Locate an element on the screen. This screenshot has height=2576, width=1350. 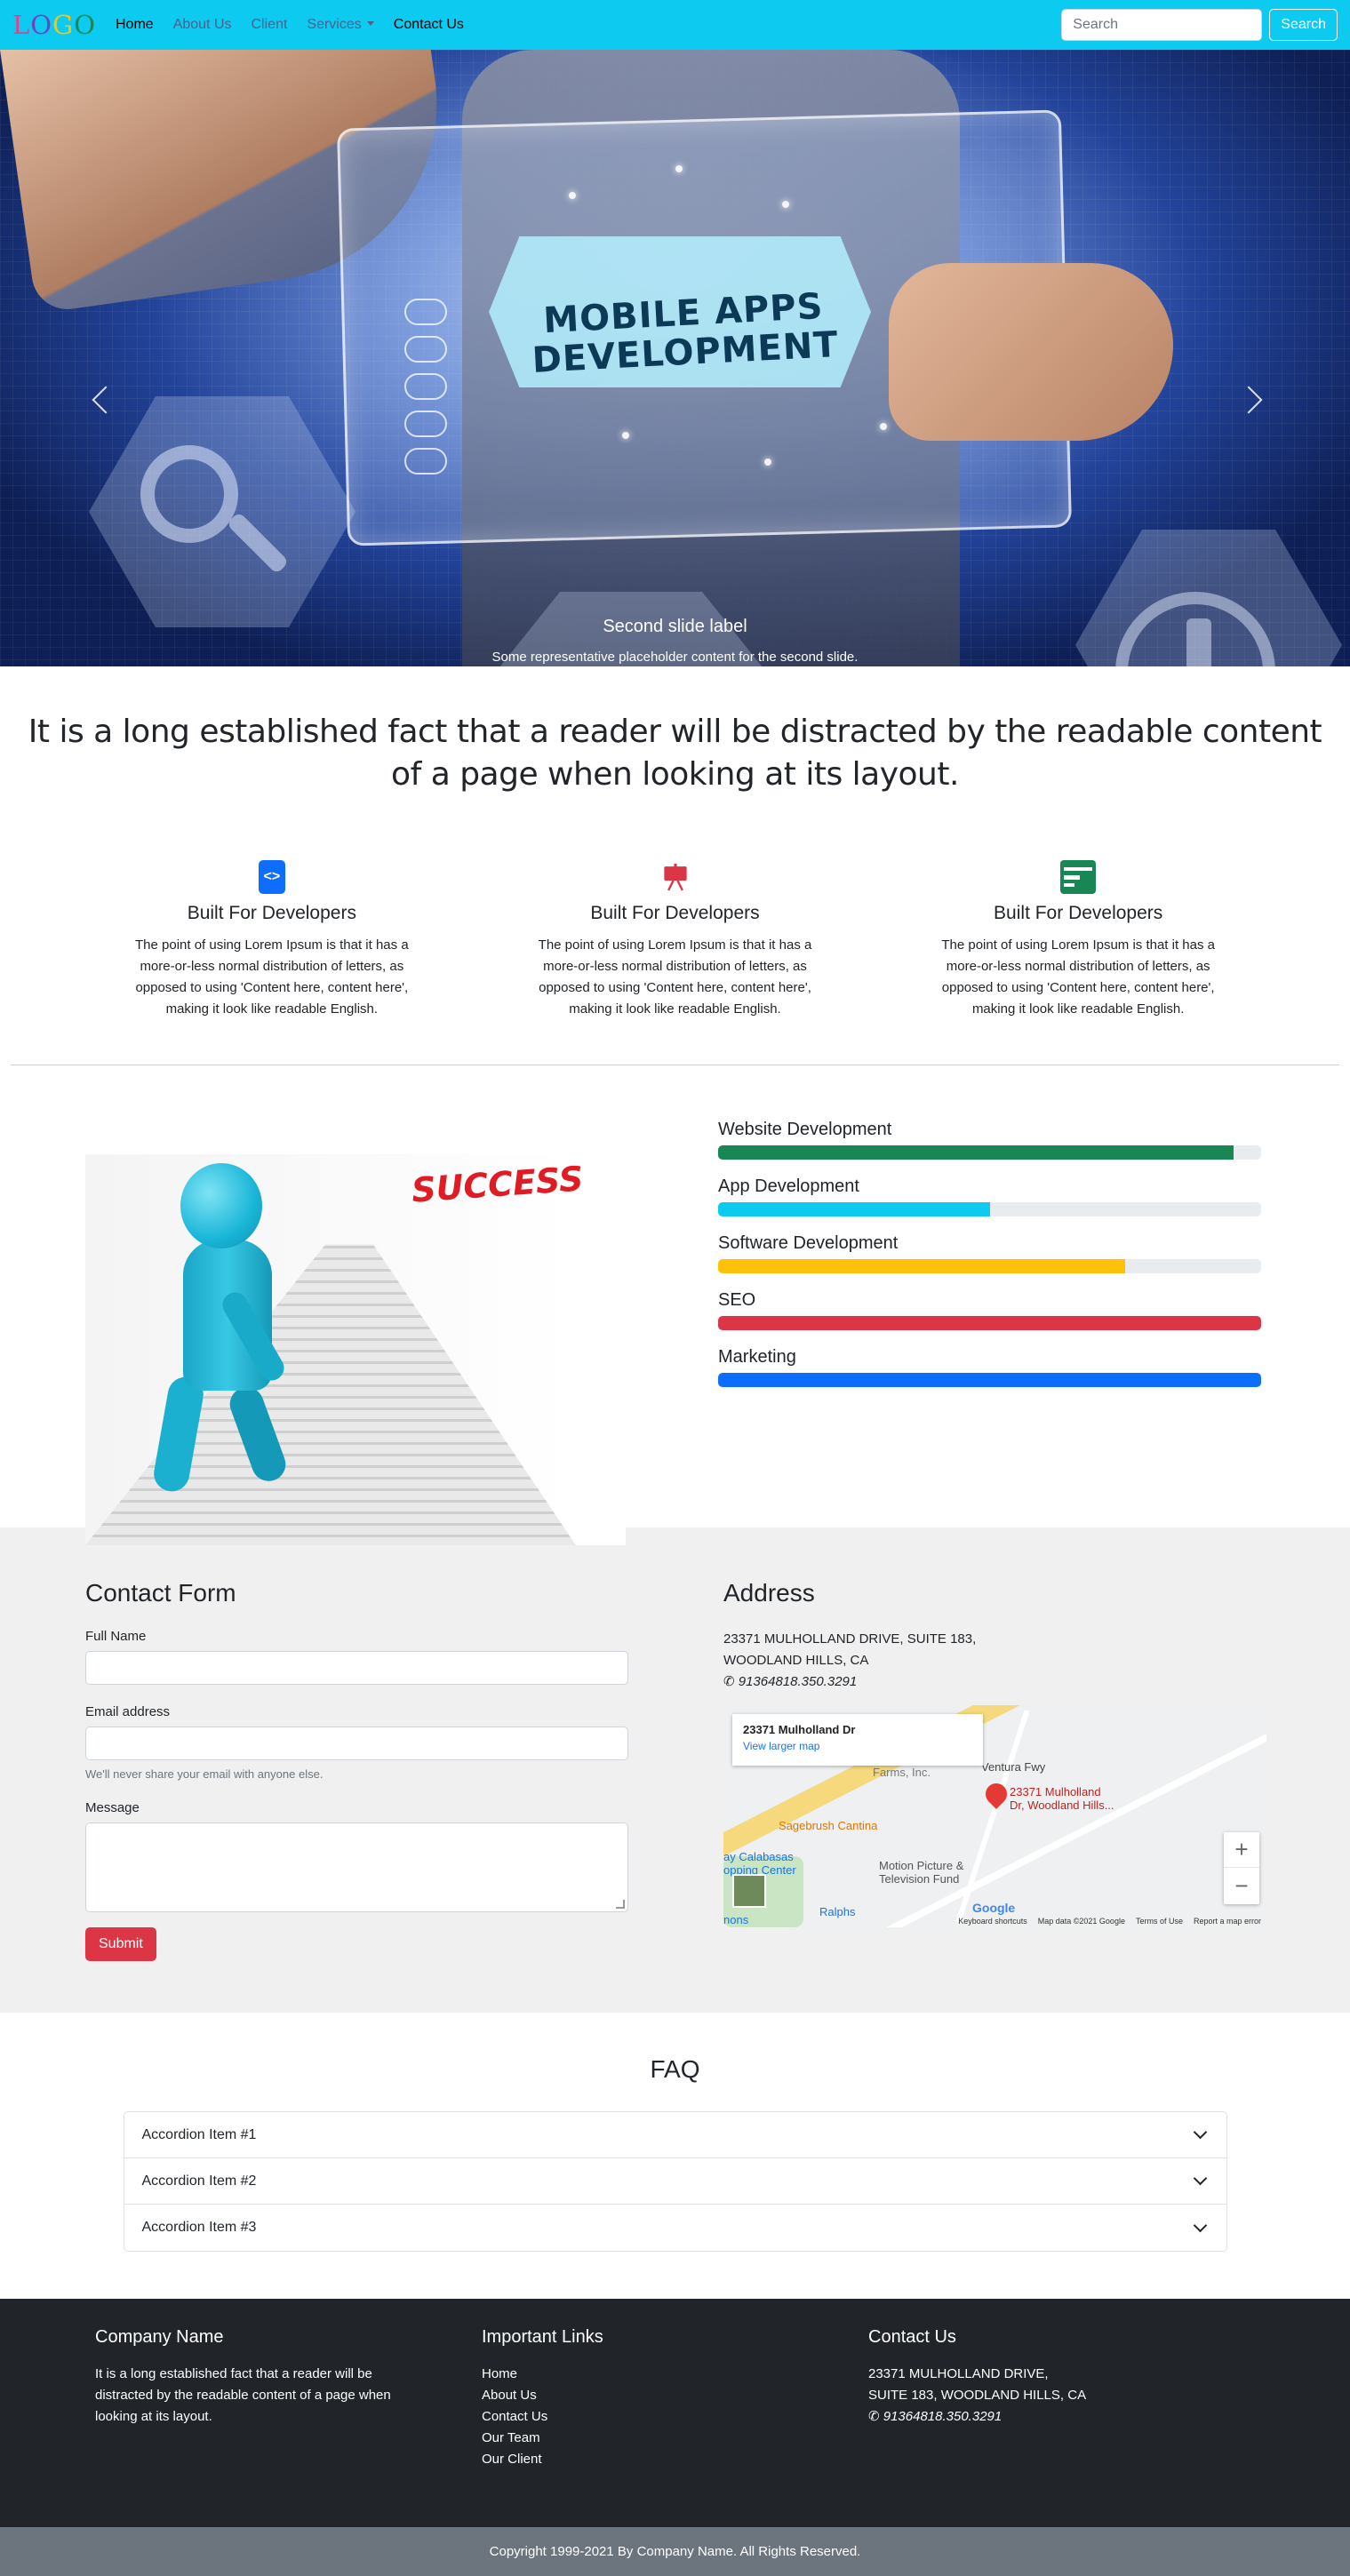
footer-link-home: Home is located at coordinates (675, 2375).